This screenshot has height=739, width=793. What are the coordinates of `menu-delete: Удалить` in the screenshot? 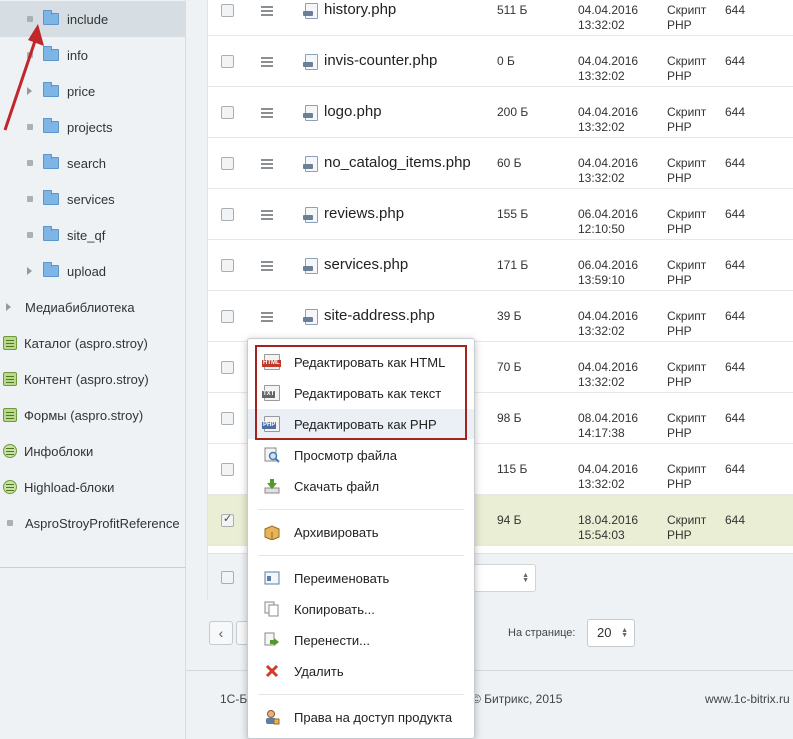 It's located at (361, 671).